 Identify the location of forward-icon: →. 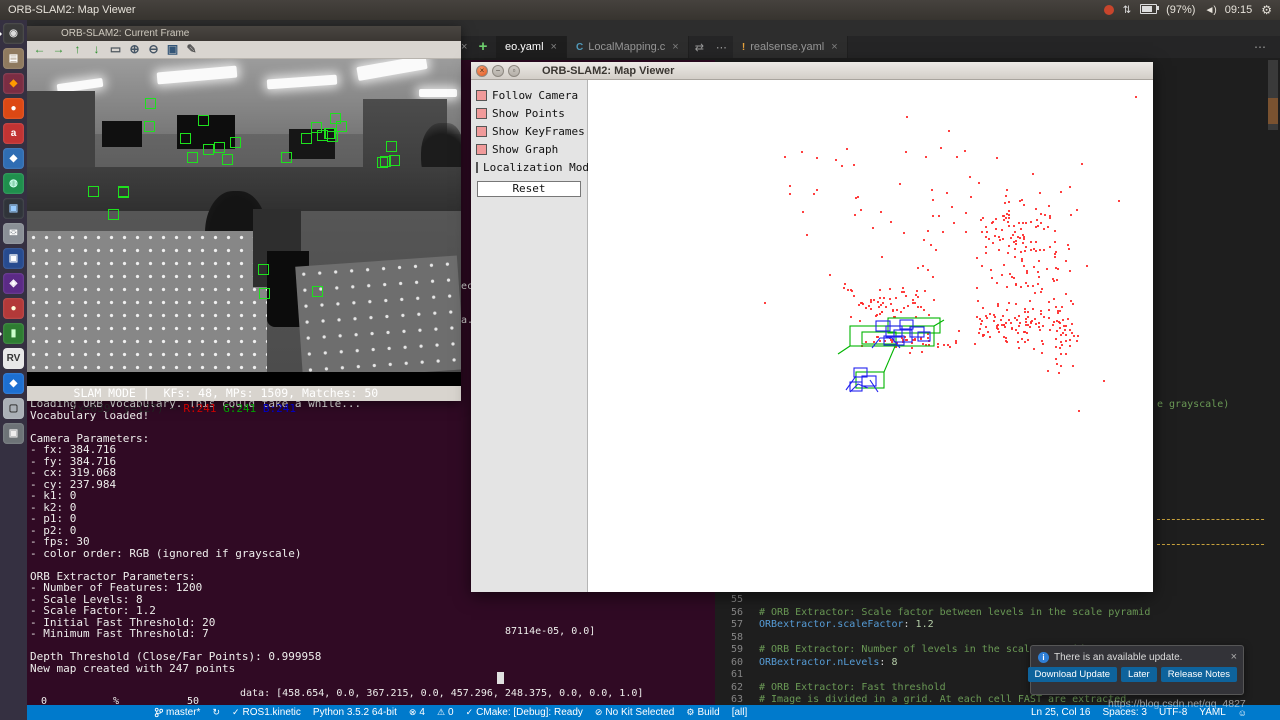
(58, 49).